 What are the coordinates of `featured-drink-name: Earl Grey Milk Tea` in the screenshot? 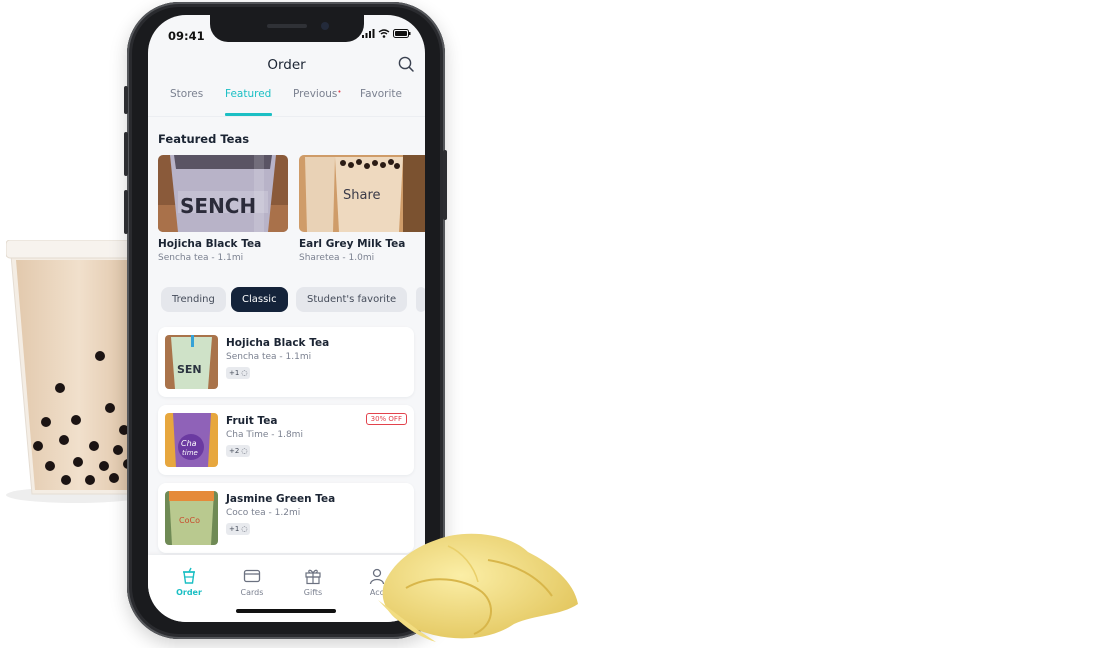 It's located at (352, 244).